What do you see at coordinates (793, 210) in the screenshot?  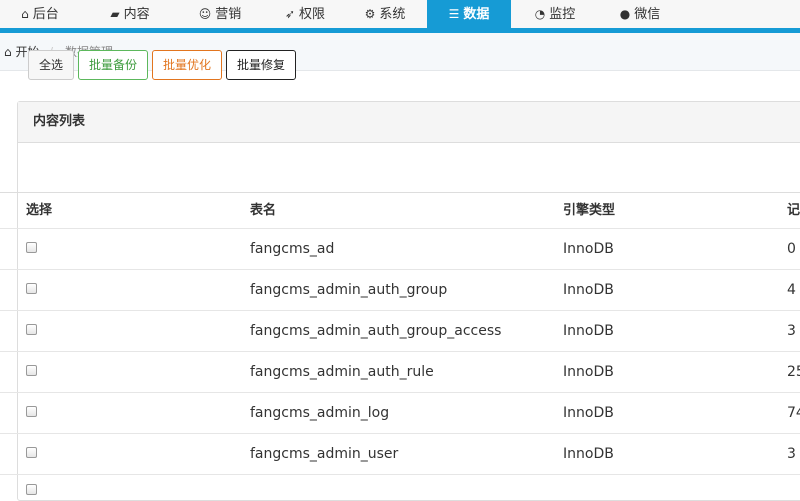 I see `col-header-records: 记` at bounding box center [793, 210].